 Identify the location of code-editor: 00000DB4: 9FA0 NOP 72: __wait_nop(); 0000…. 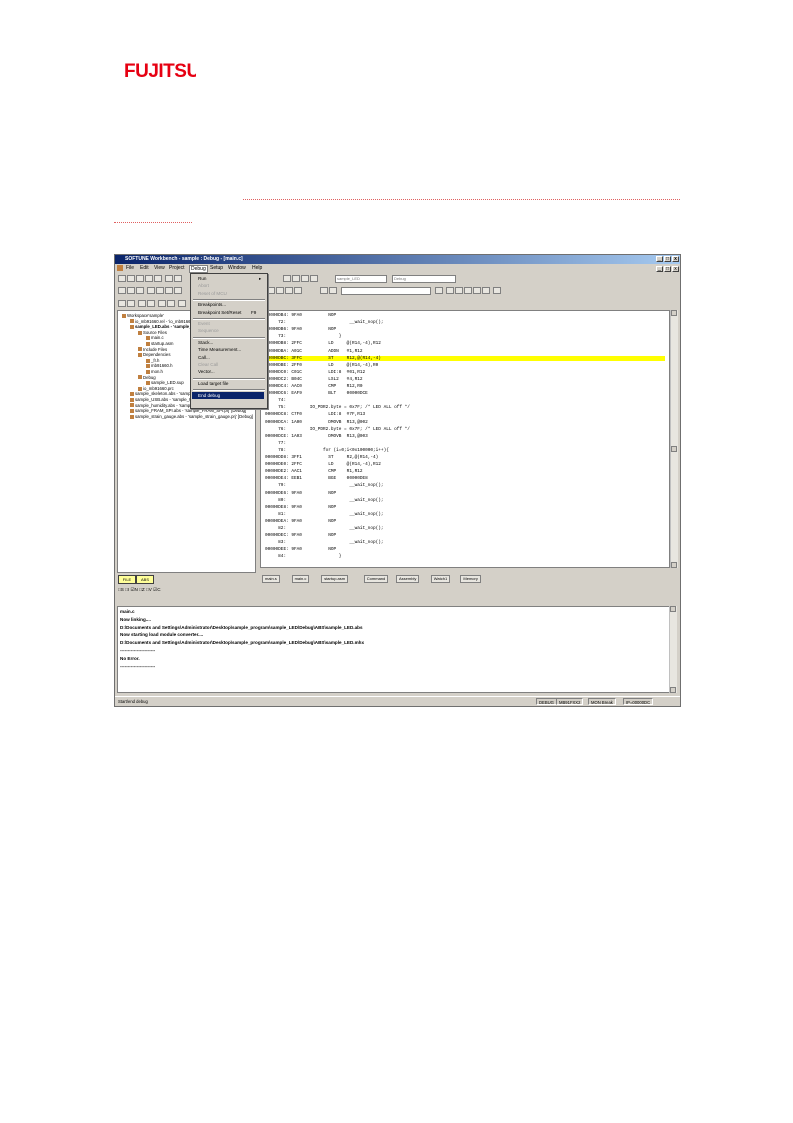
(465, 439).